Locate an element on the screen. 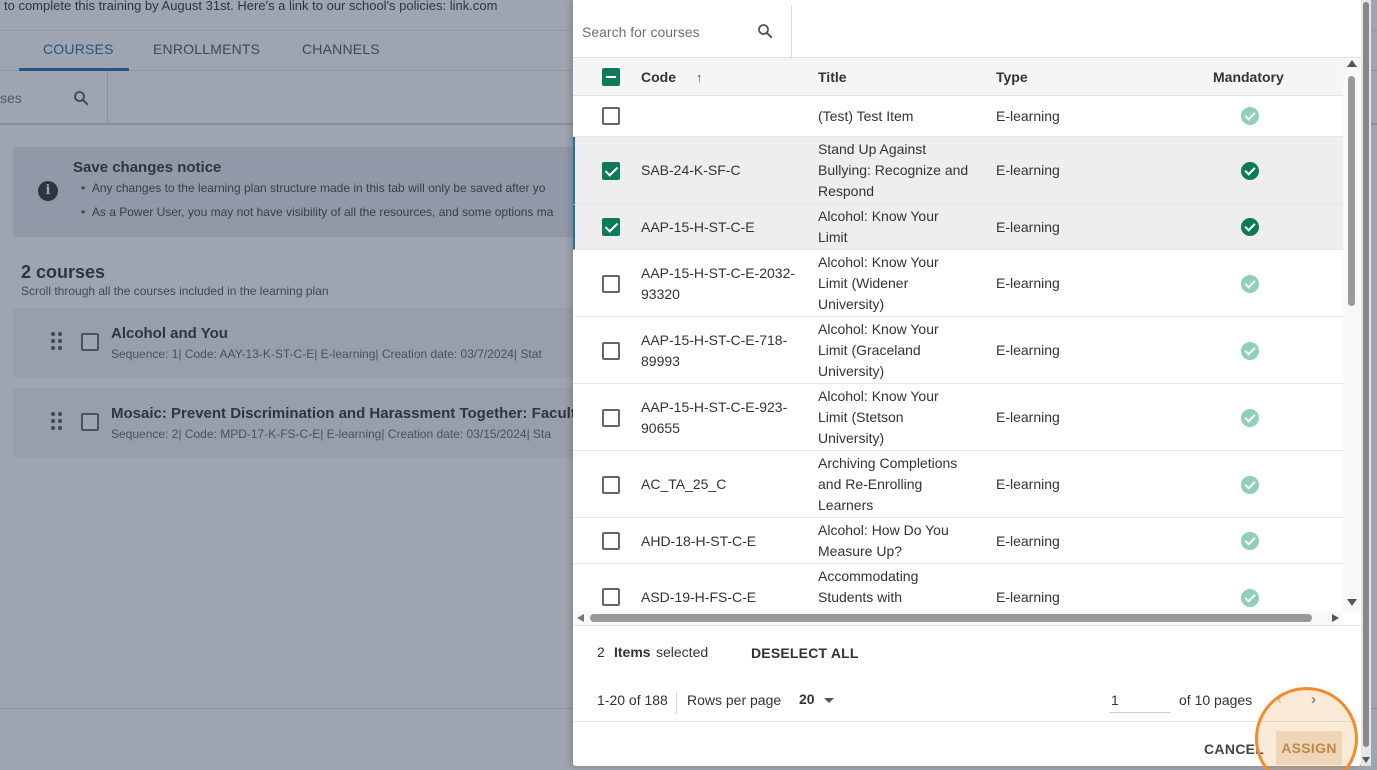 This screenshot has height=770, width=1377. row-code: SAB-24-K-SF-C is located at coordinates (691, 170).